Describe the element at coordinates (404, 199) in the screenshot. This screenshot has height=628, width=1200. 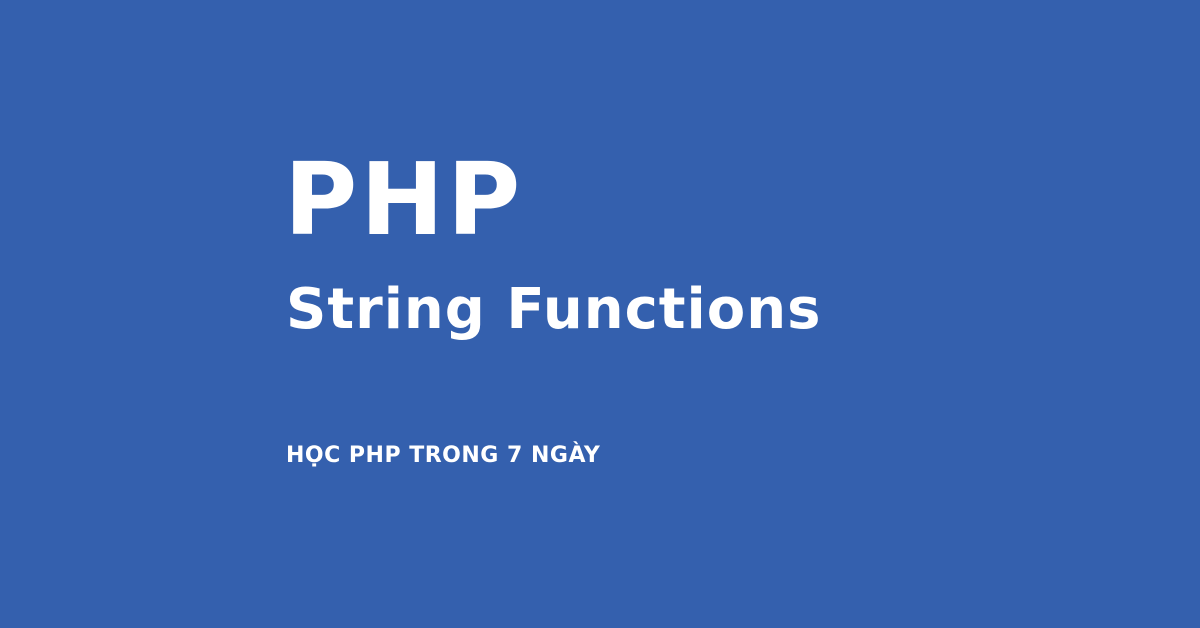
I see `banner-title: PHP` at that location.